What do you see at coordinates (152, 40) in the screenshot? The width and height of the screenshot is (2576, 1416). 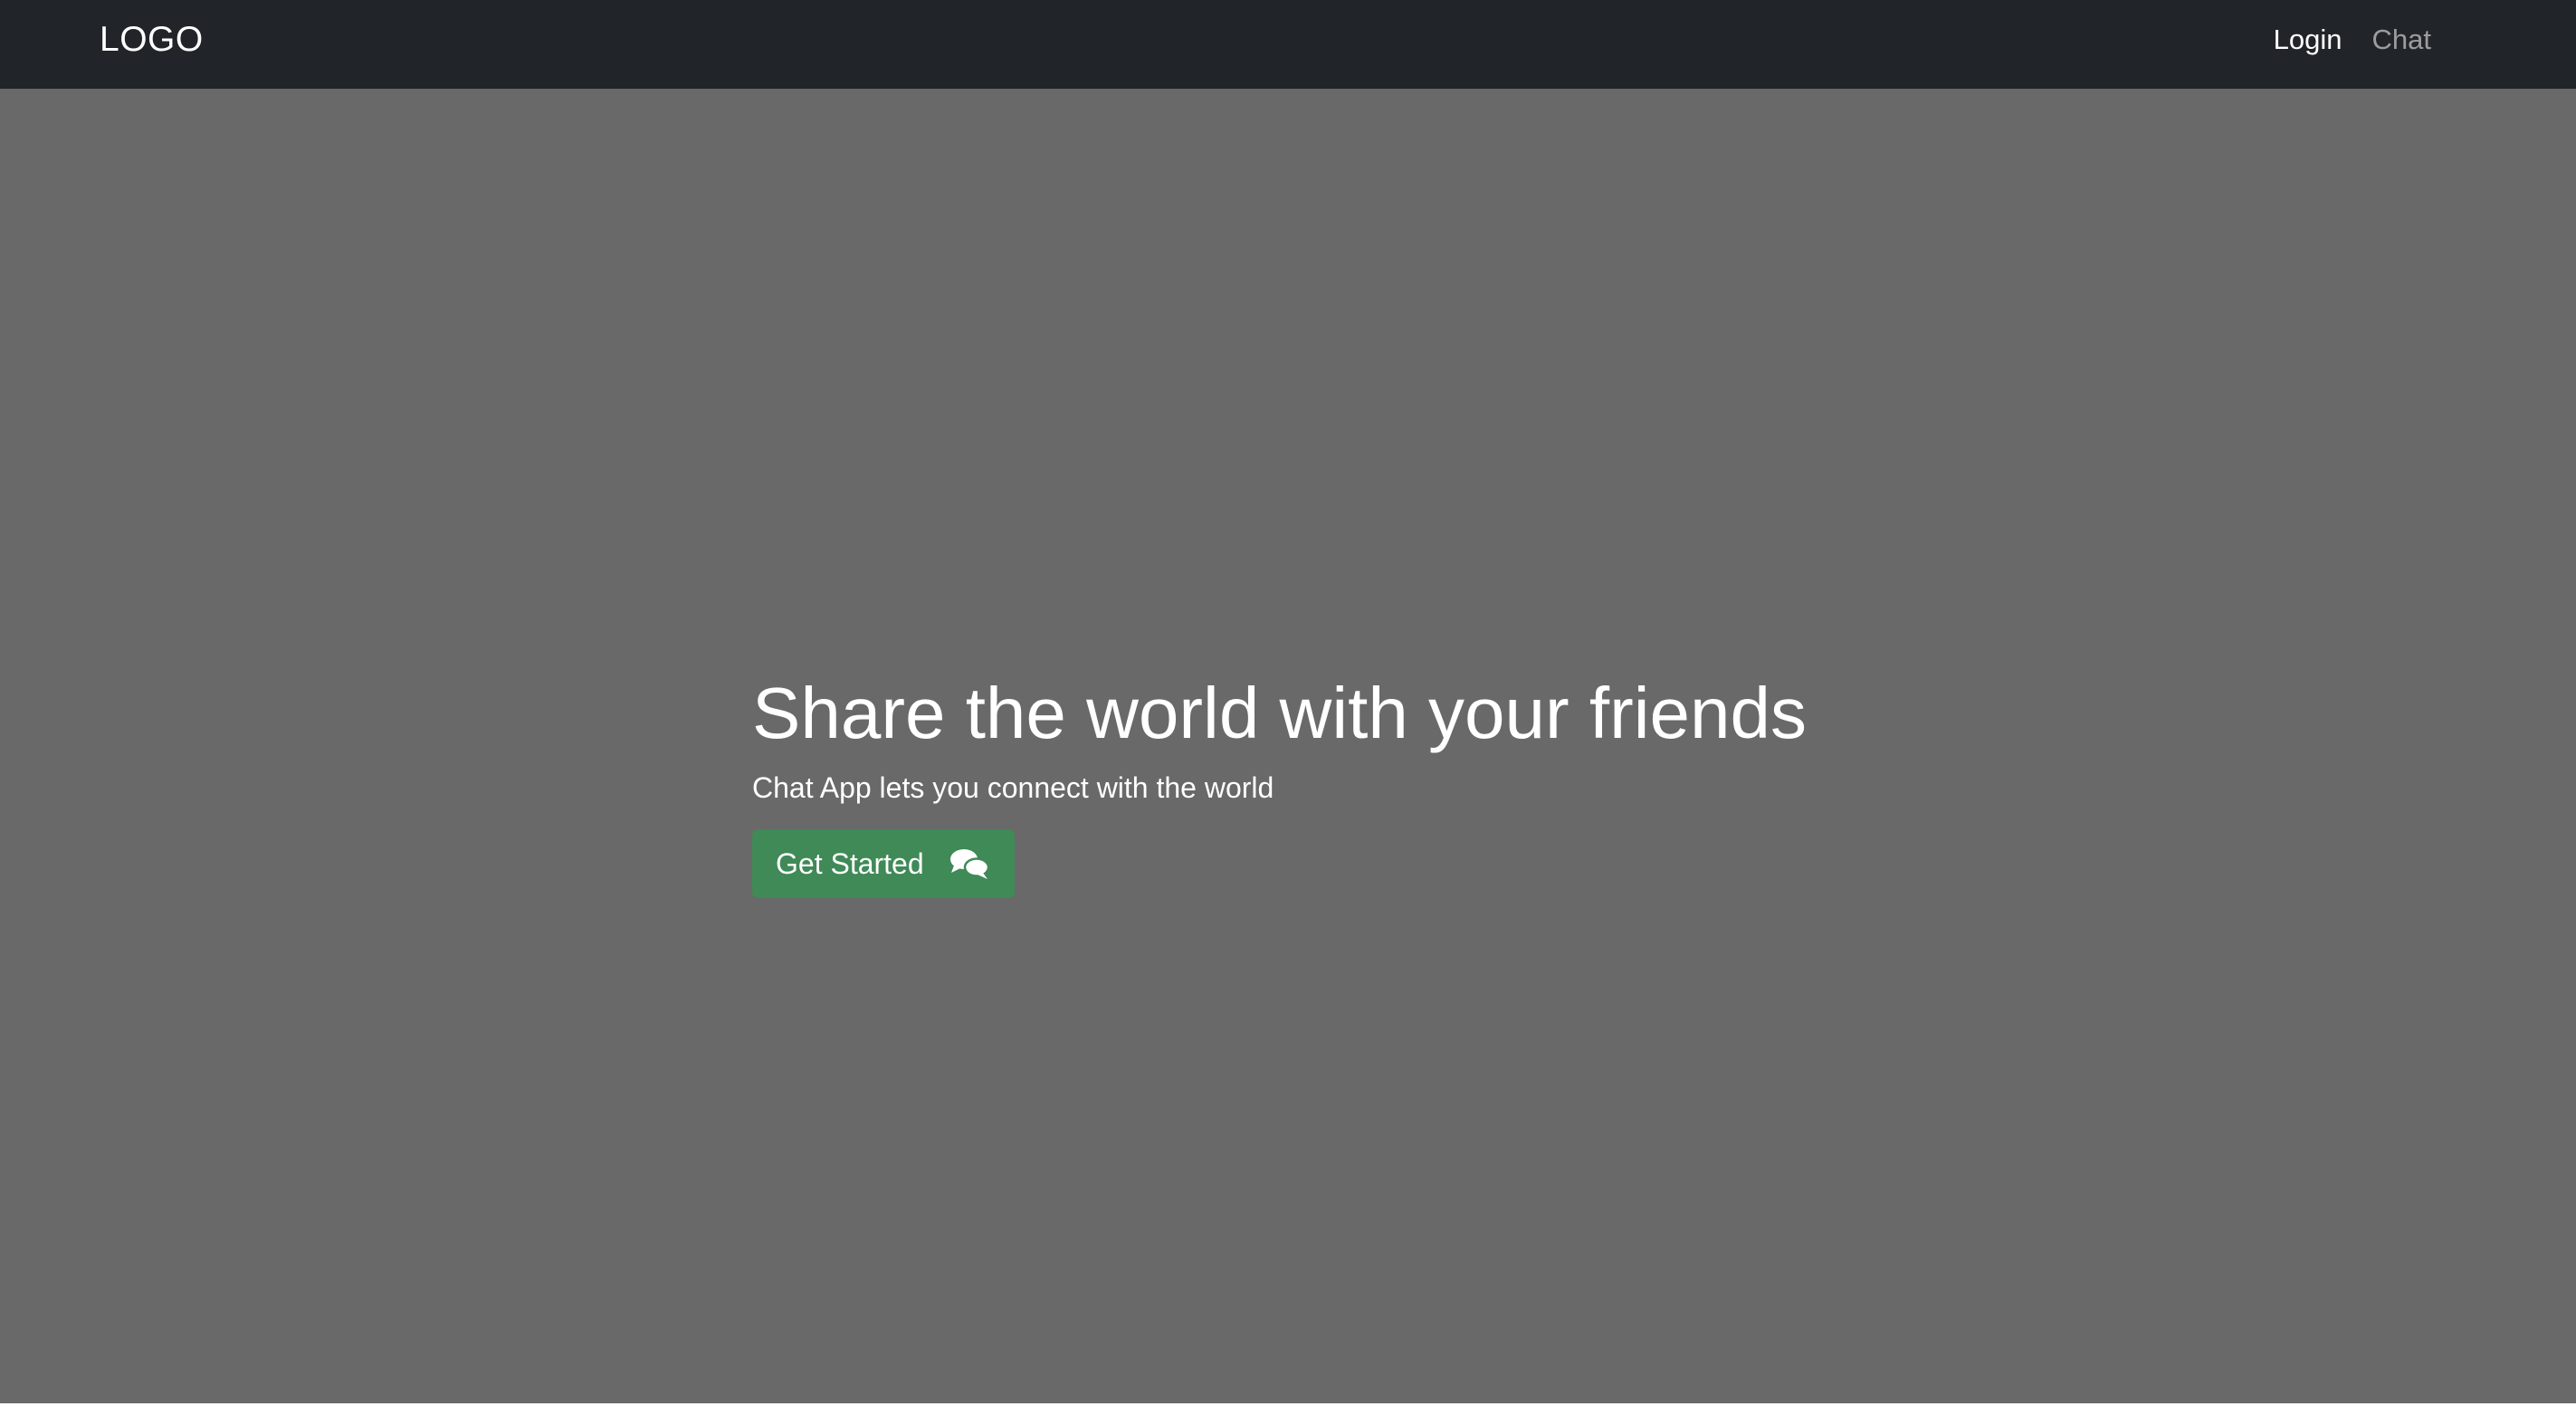 I see `brand-logo-link: LOGO` at bounding box center [152, 40].